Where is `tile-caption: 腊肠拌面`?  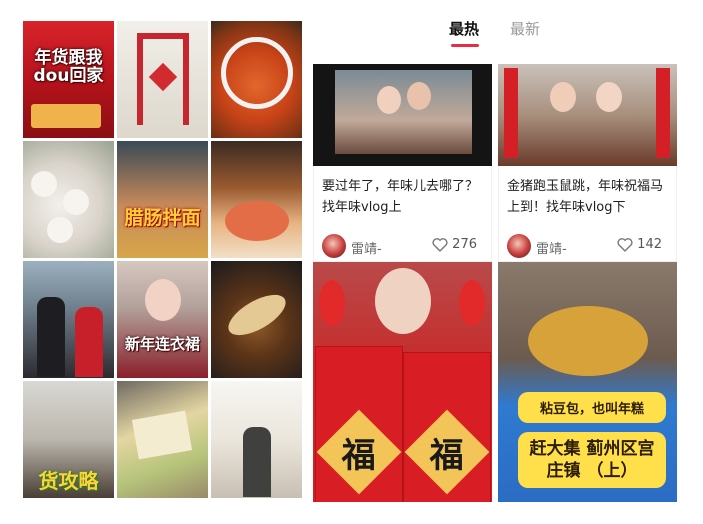 tile-caption: 腊肠拌面 is located at coordinates (162, 218).